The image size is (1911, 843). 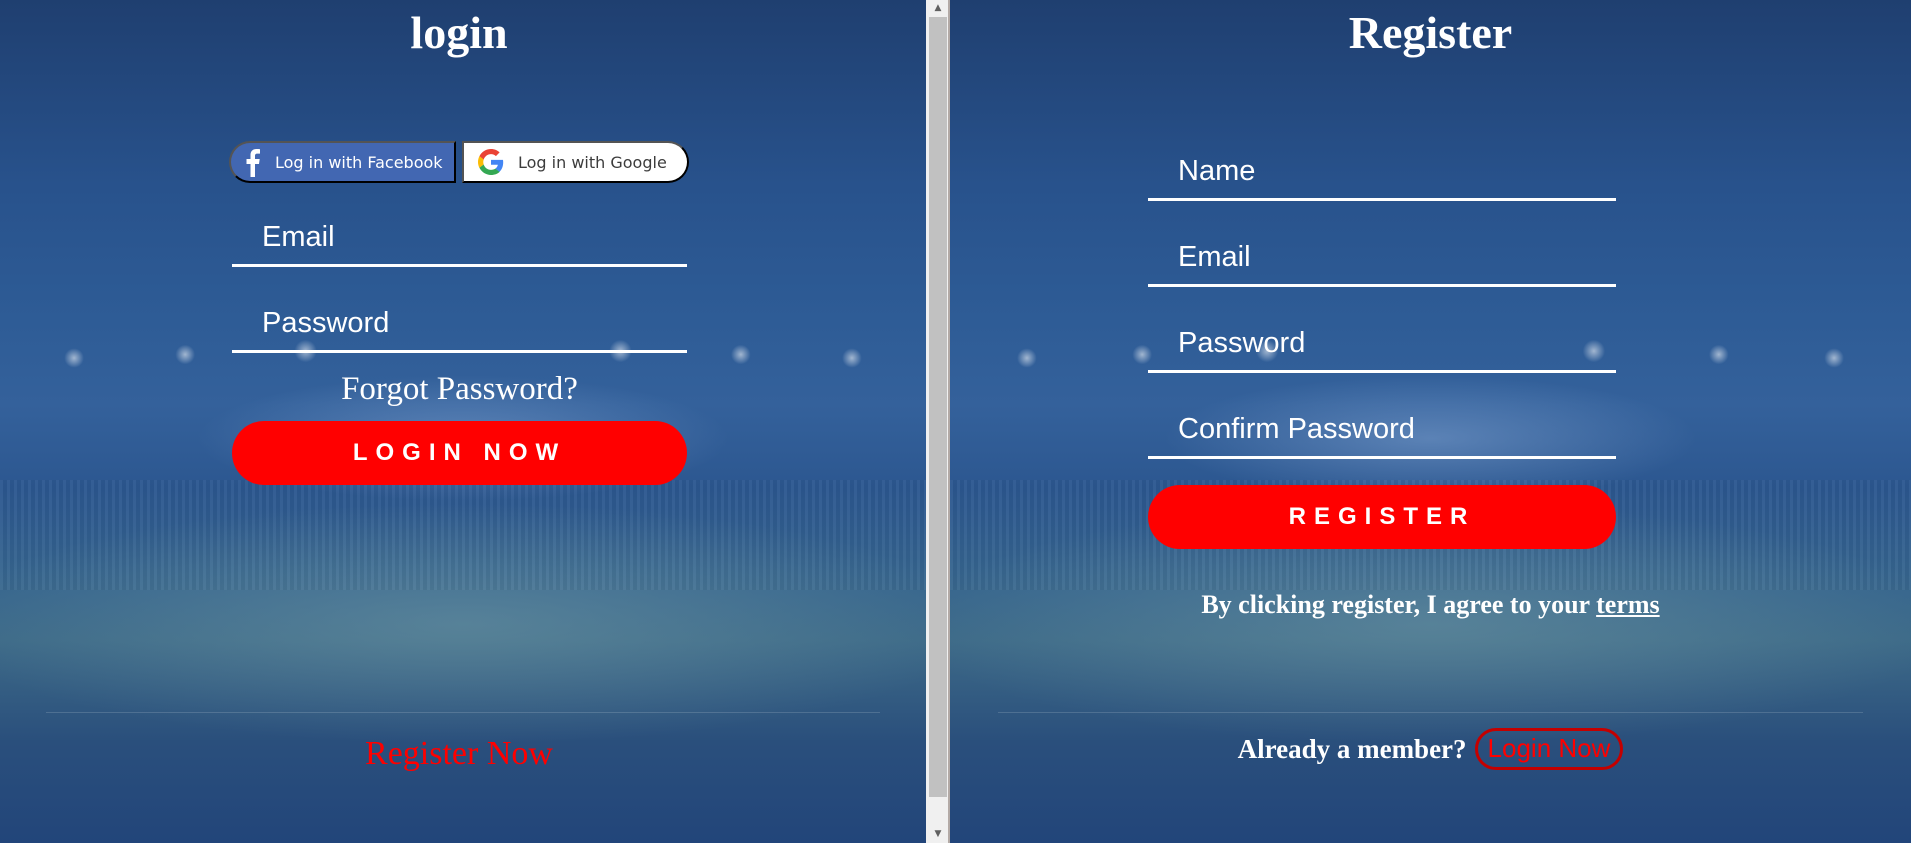 I want to click on google-login-button: Log in with Google, so click(x=575, y=162).